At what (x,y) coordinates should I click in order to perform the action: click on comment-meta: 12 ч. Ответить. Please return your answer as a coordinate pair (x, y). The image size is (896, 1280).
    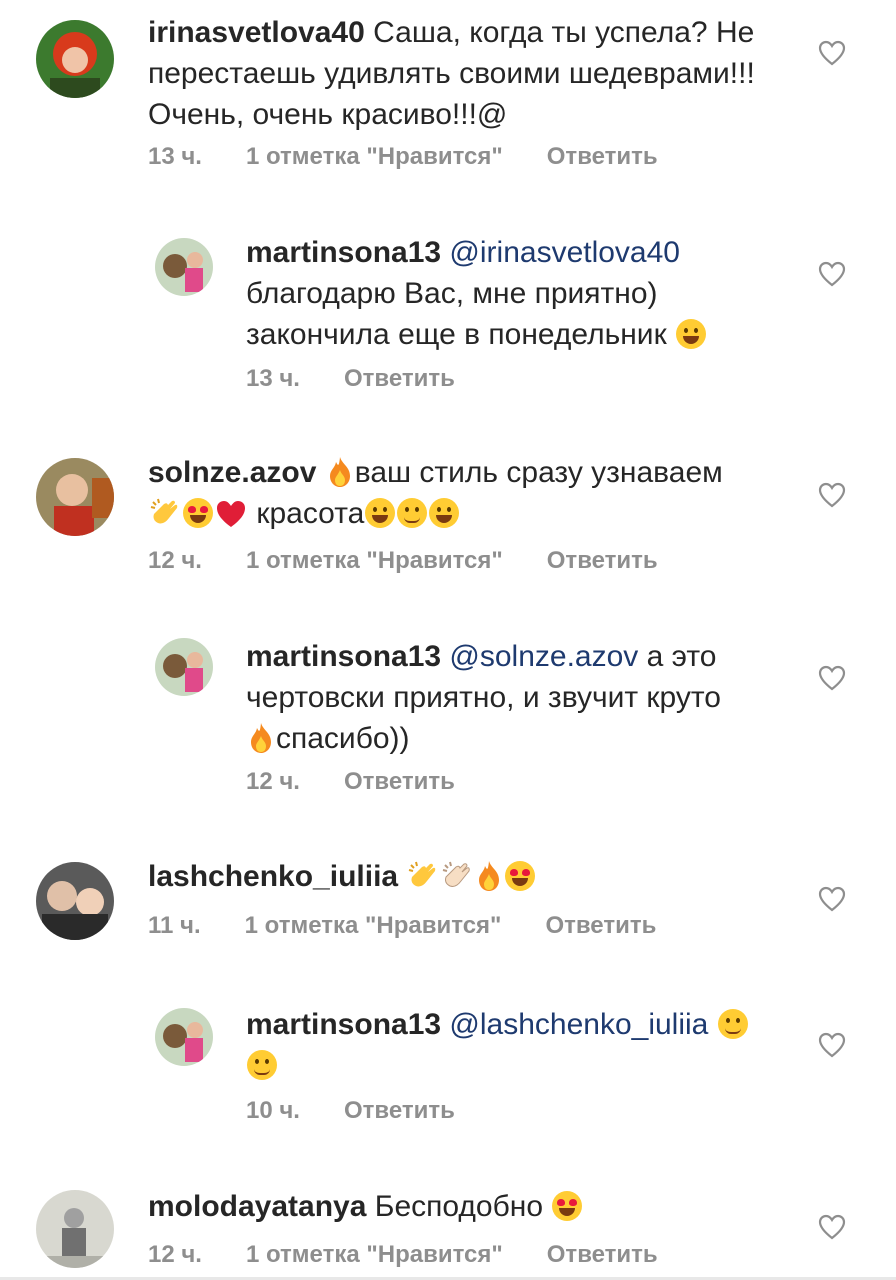
    Looking at the image, I should click on (372, 782).